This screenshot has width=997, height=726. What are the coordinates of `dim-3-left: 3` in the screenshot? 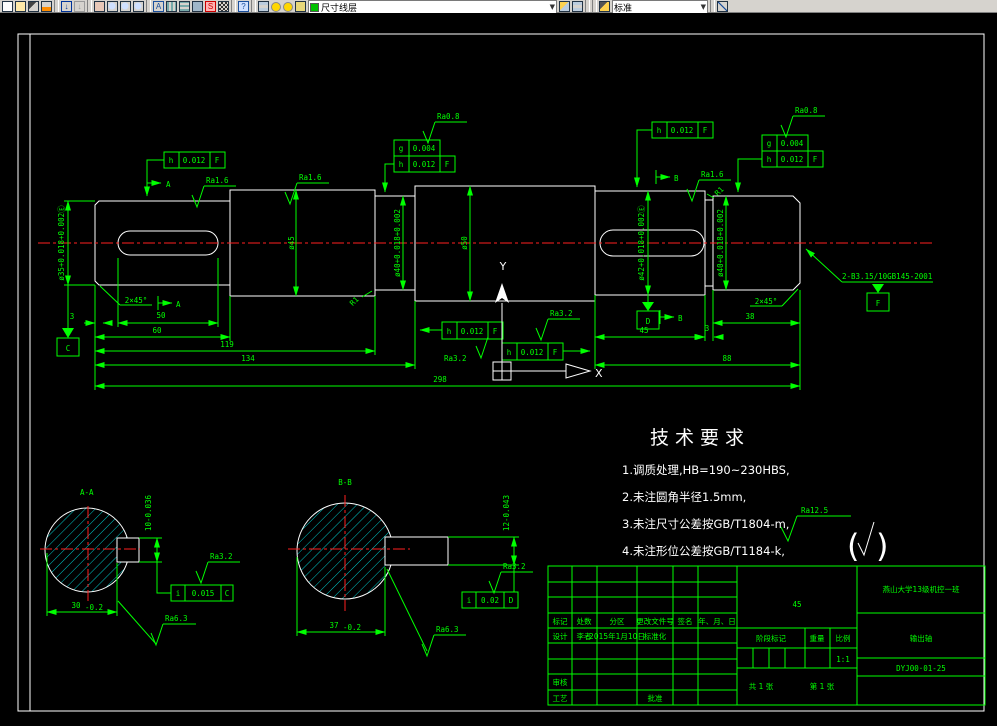 It's located at (72, 316).